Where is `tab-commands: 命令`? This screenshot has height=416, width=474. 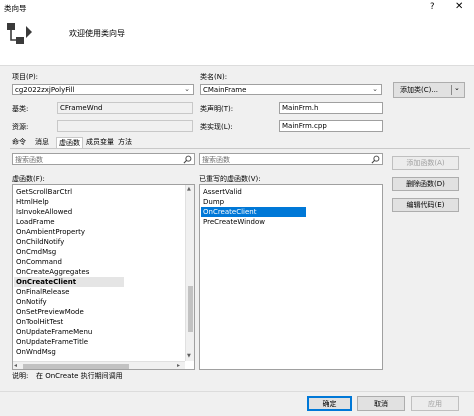 tab-commands: 命令 is located at coordinates (19, 142).